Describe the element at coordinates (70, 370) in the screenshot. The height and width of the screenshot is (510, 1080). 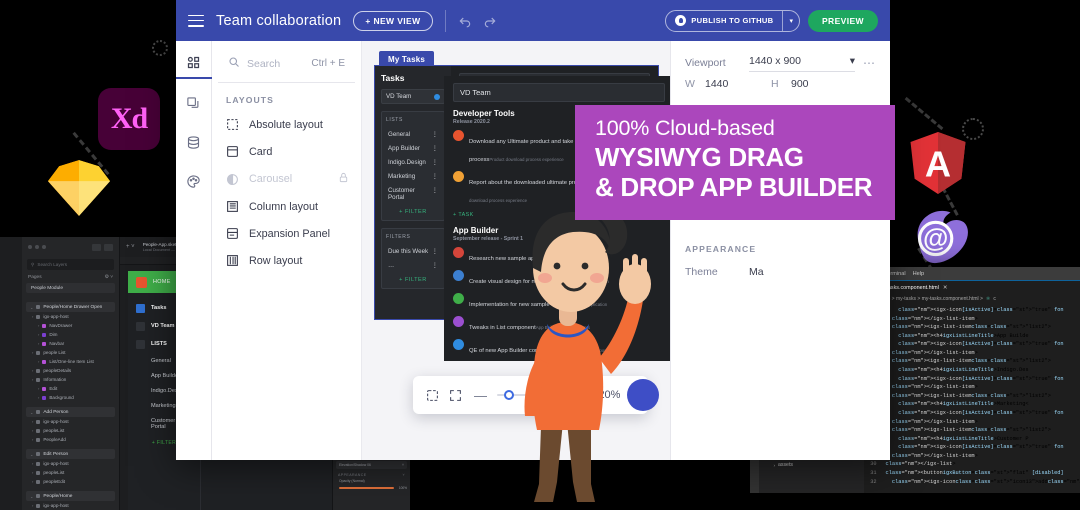
I see `layer-item: › peopleDetails` at that location.